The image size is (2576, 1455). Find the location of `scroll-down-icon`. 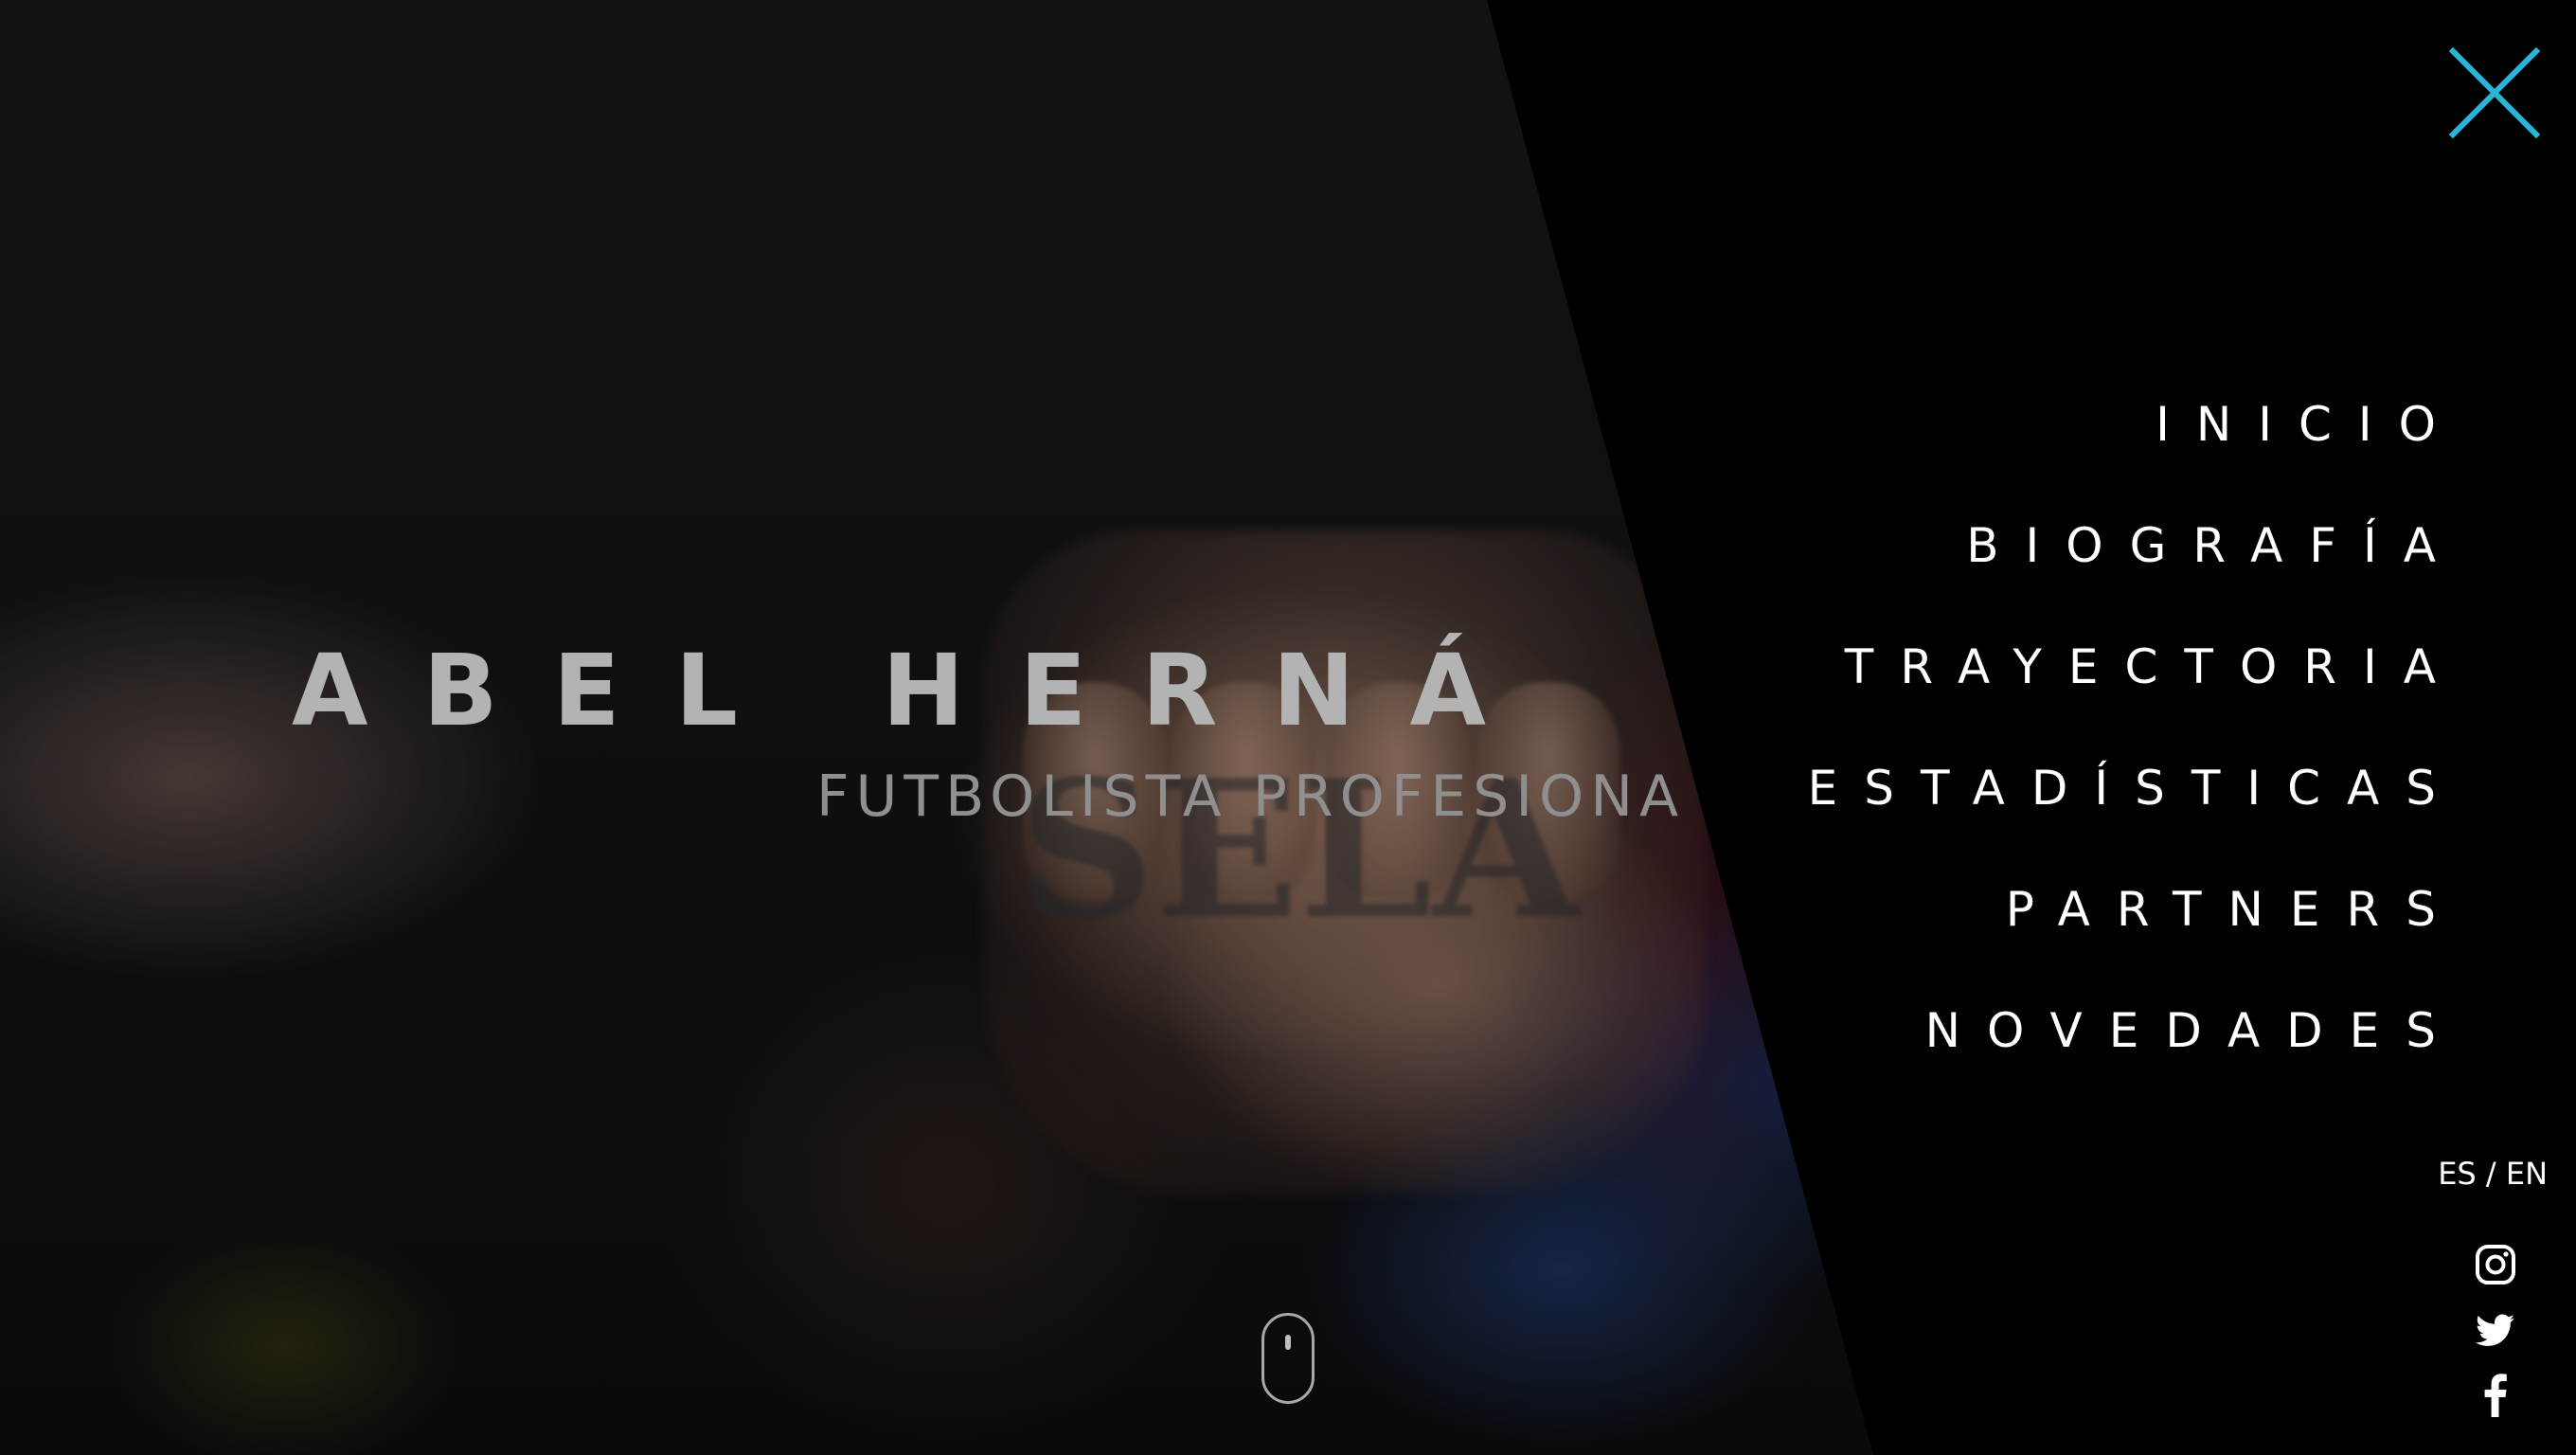

scroll-down-icon is located at coordinates (1288, 1359).